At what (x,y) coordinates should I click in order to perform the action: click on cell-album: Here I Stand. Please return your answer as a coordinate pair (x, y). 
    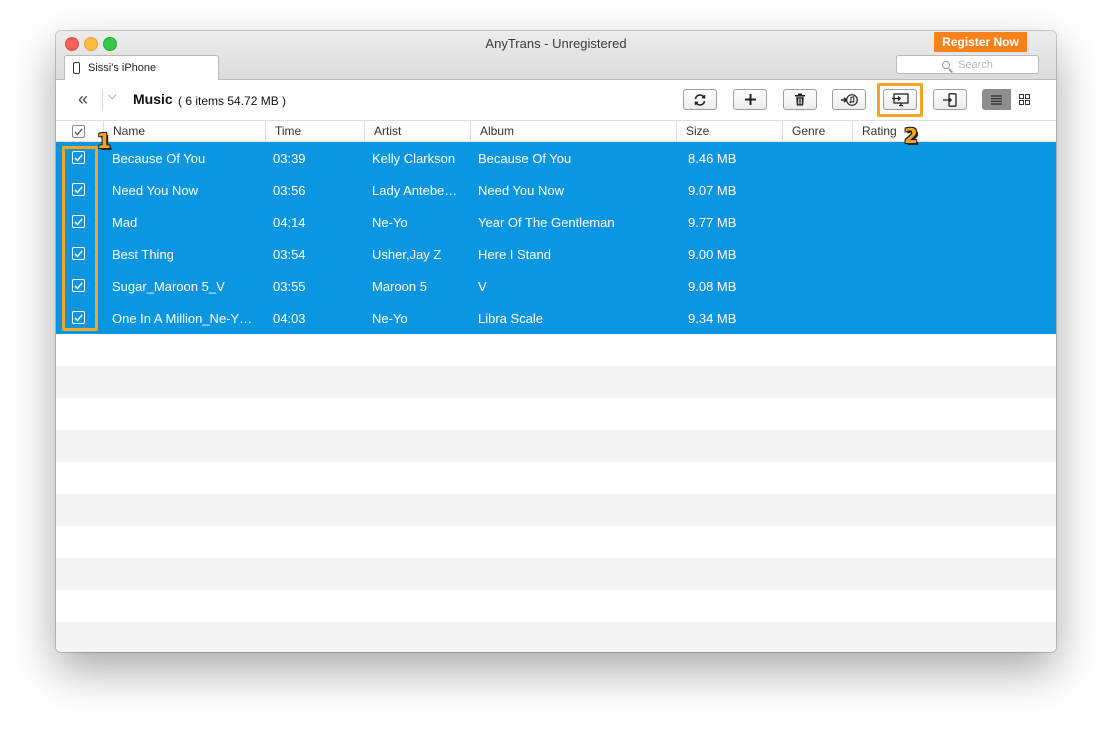
    Looking at the image, I should click on (514, 254).